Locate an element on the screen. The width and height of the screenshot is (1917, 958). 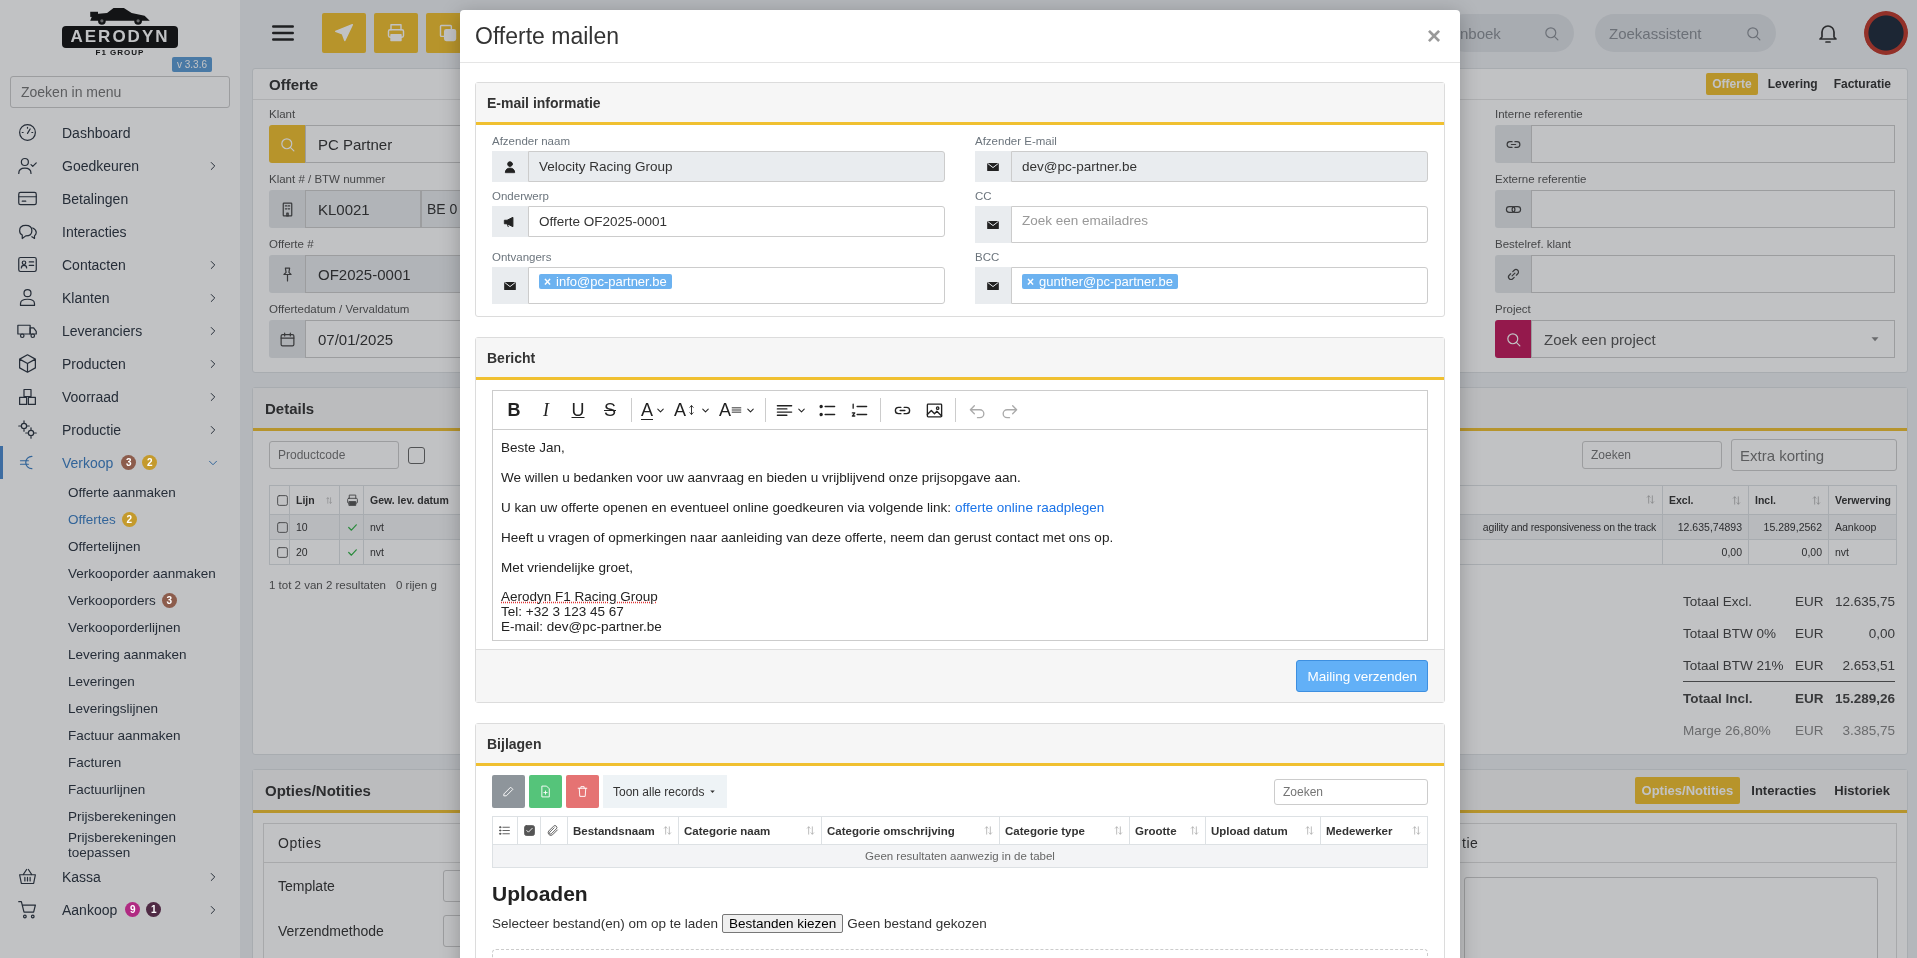
submenu-item: Offertelijnen is located at coordinates (120, 546).